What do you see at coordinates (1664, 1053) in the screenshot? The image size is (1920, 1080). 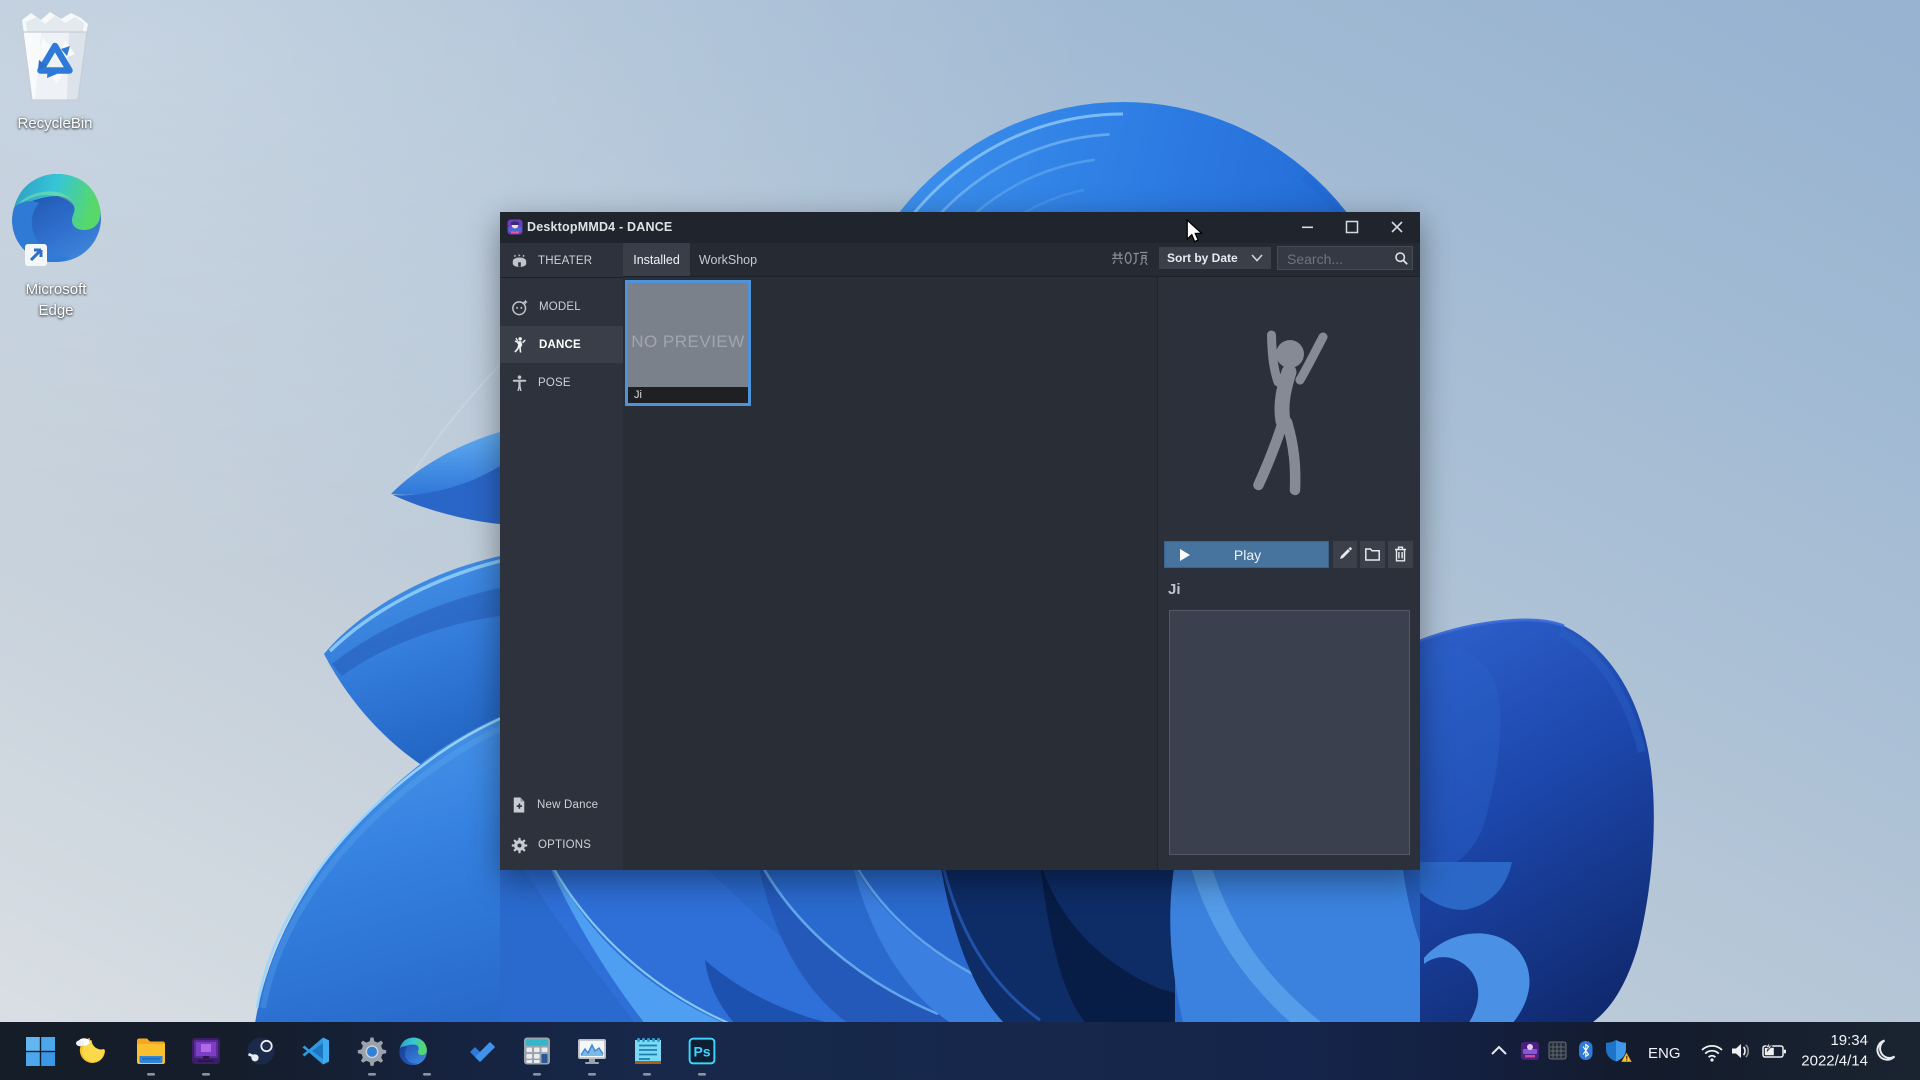 I see `svg-text: ENG` at bounding box center [1664, 1053].